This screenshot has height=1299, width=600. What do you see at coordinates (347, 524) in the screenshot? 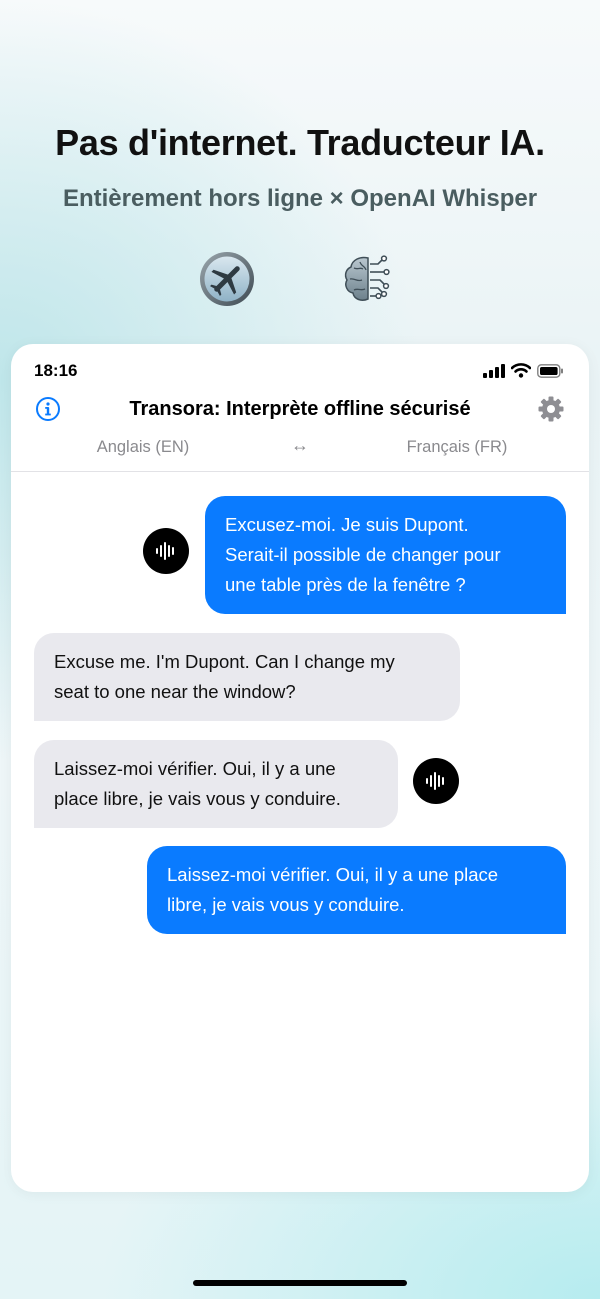
I see `message-line: Excusez-moi. Je suis Dupont.` at bounding box center [347, 524].